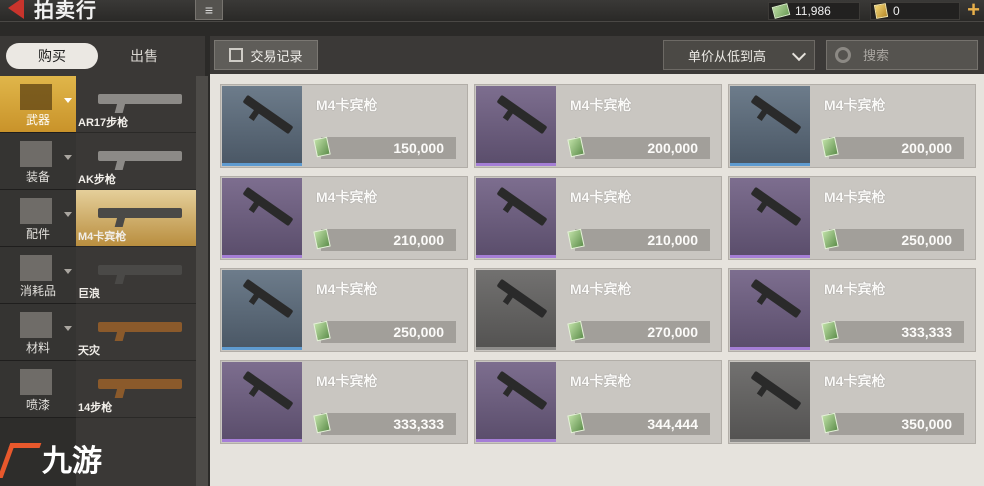  I want to click on watermark-text: 九游, so click(72, 461).